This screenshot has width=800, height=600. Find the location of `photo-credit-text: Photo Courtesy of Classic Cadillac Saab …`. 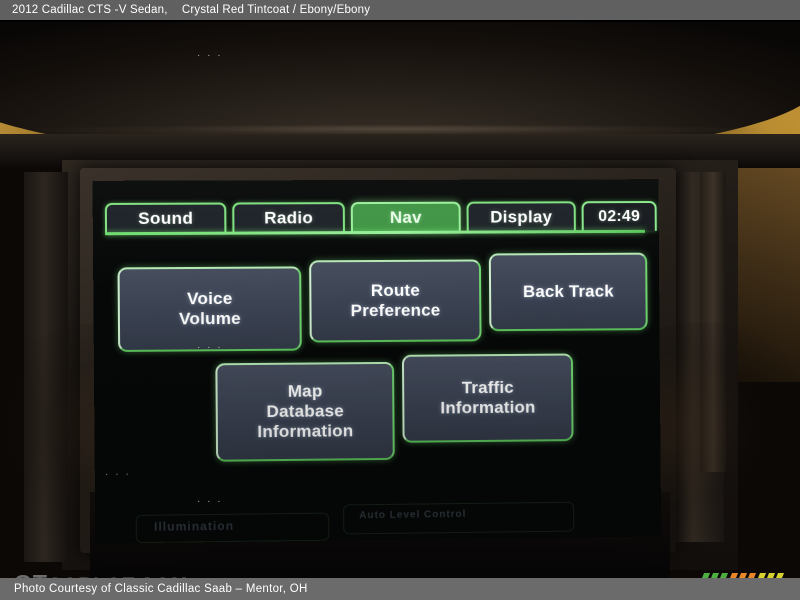

photo-credit-text: Photo Courtesy of Classic Cadillac Saab … is located at coordinates (161, 589).